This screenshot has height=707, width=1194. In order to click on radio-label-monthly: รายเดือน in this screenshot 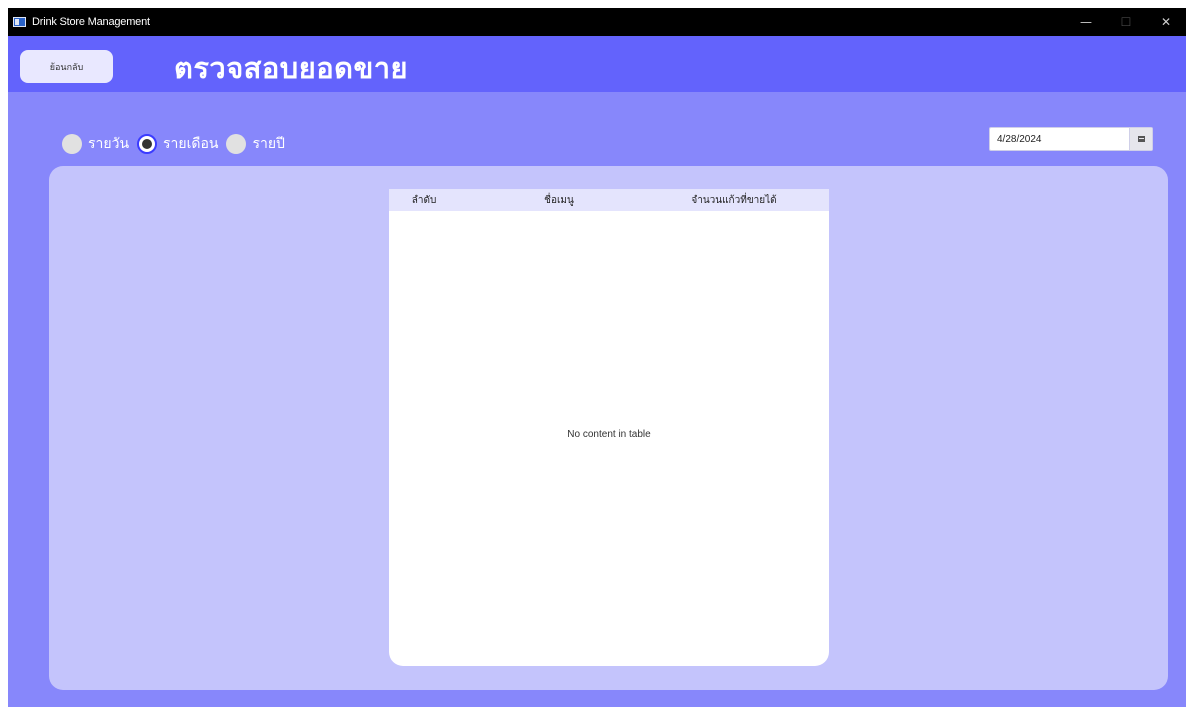, I will do `click(191, 144)`.